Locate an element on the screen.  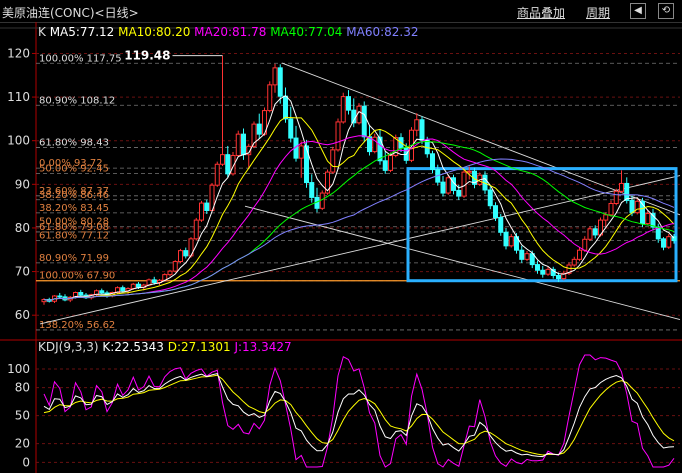
kdj-tick-label: 100 is located at coordinates (18, 369).